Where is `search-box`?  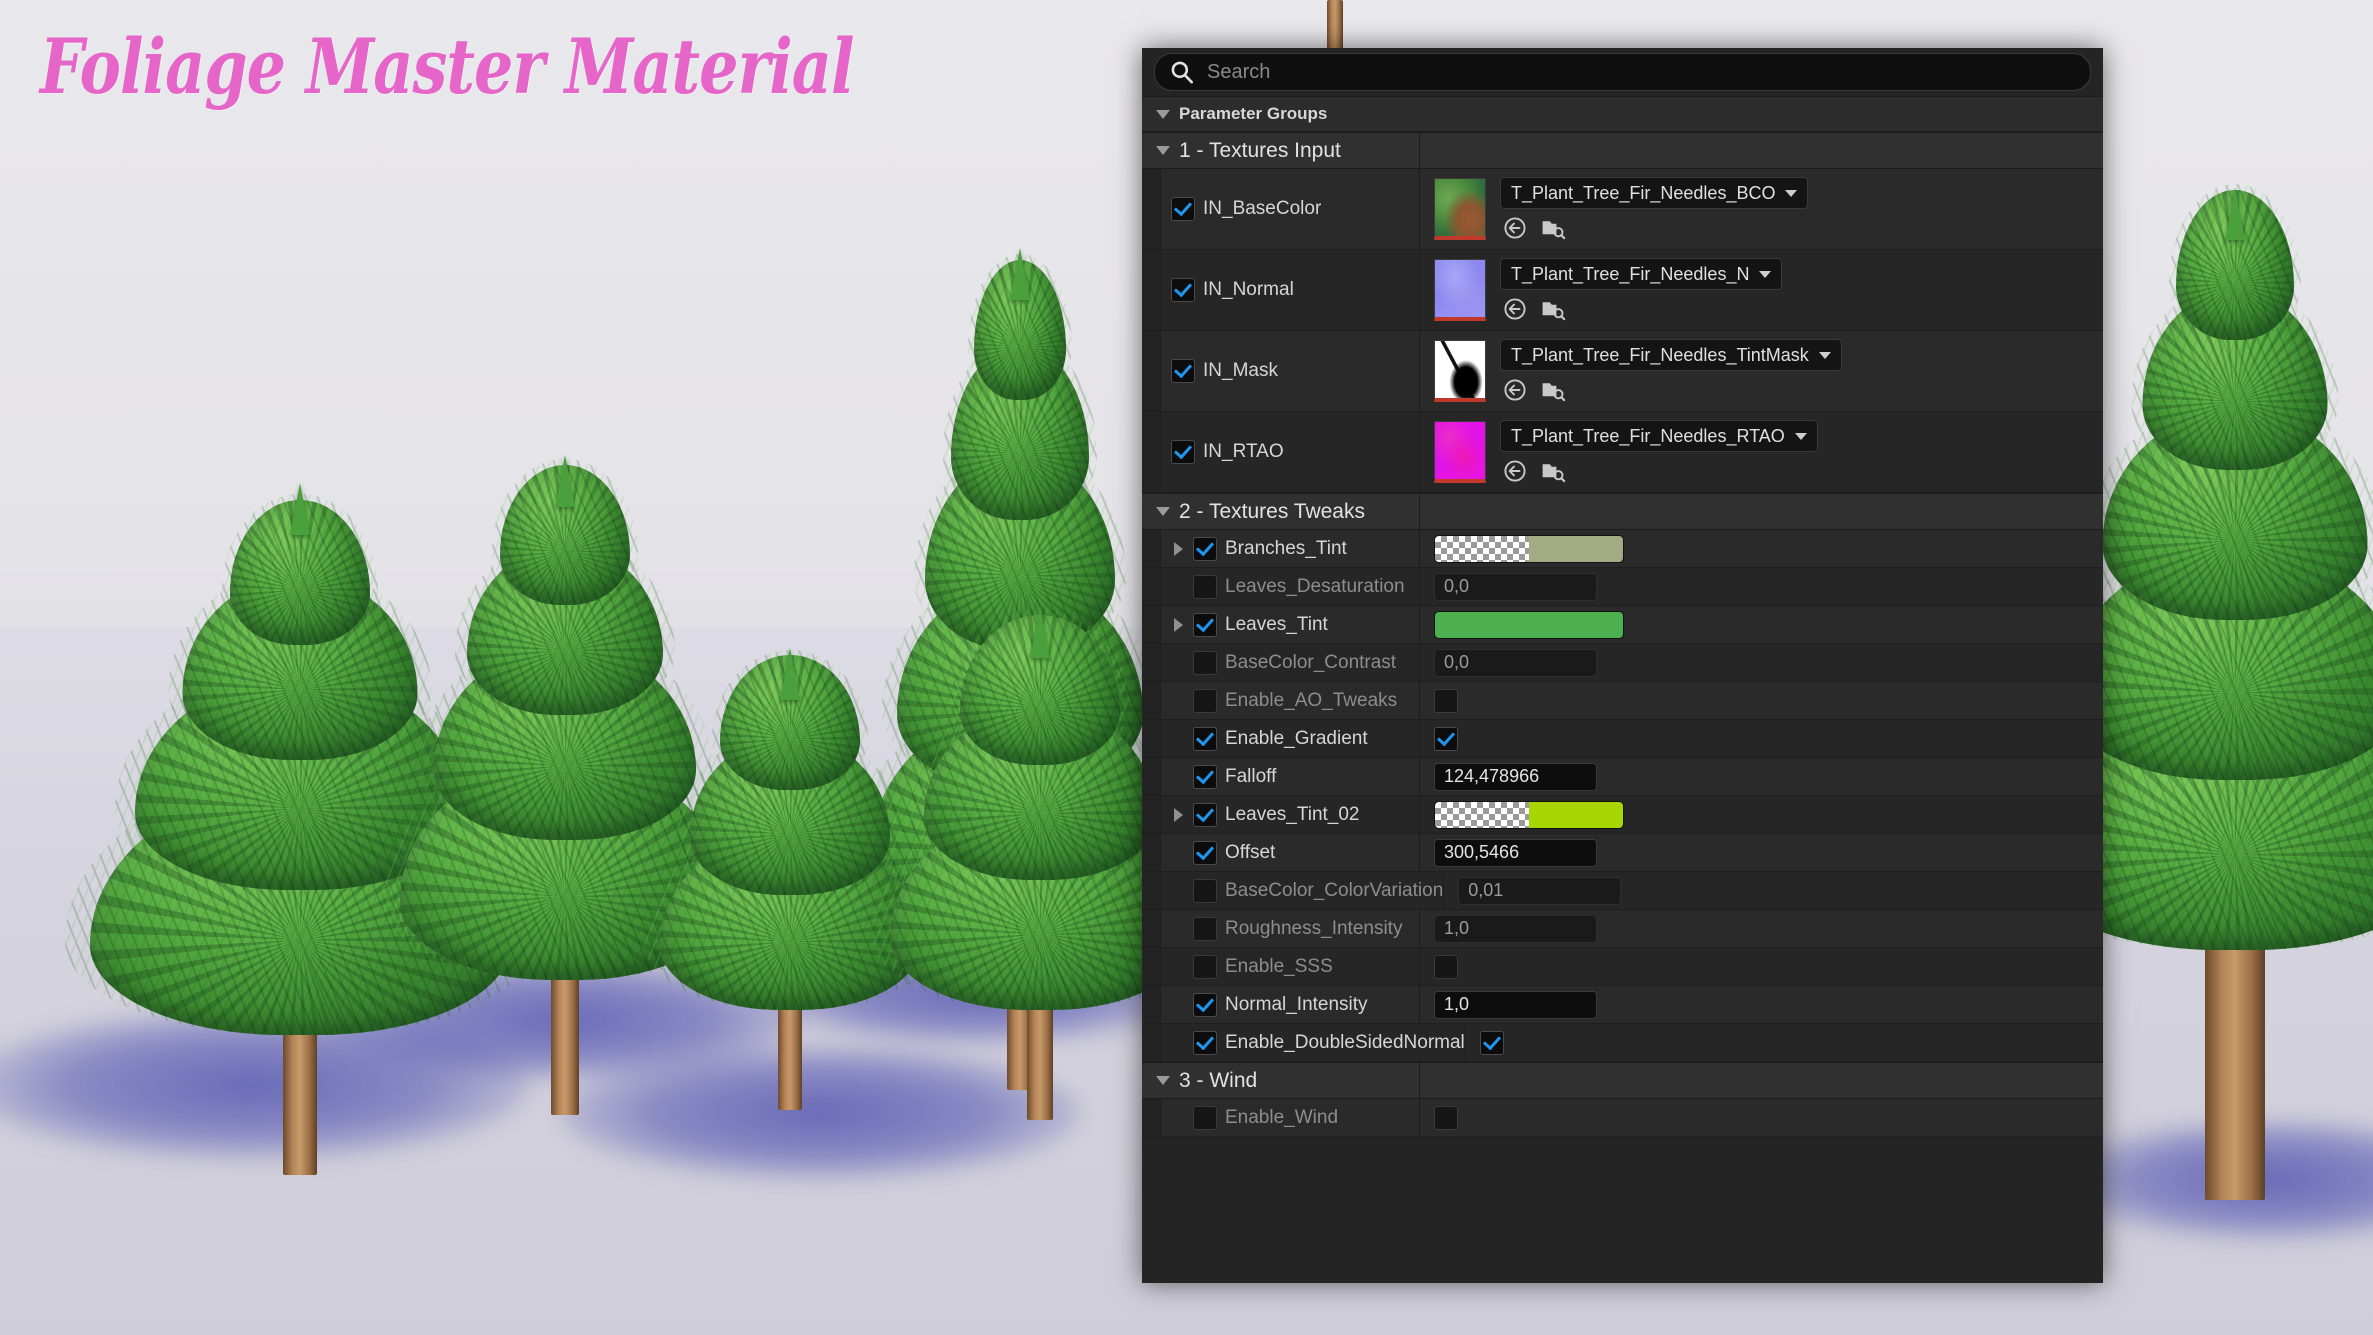
search-box is located at coordinates (1622, 72).